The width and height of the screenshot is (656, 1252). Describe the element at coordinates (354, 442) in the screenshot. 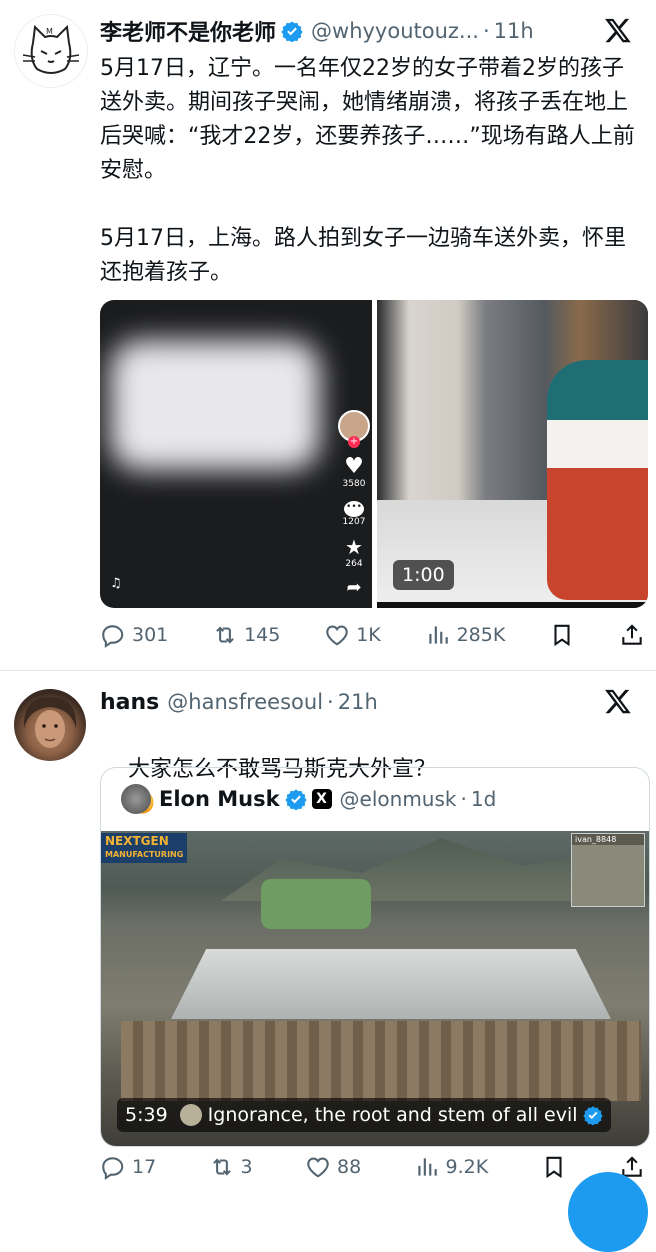

I see `follow-plus-icon: +` at that location.